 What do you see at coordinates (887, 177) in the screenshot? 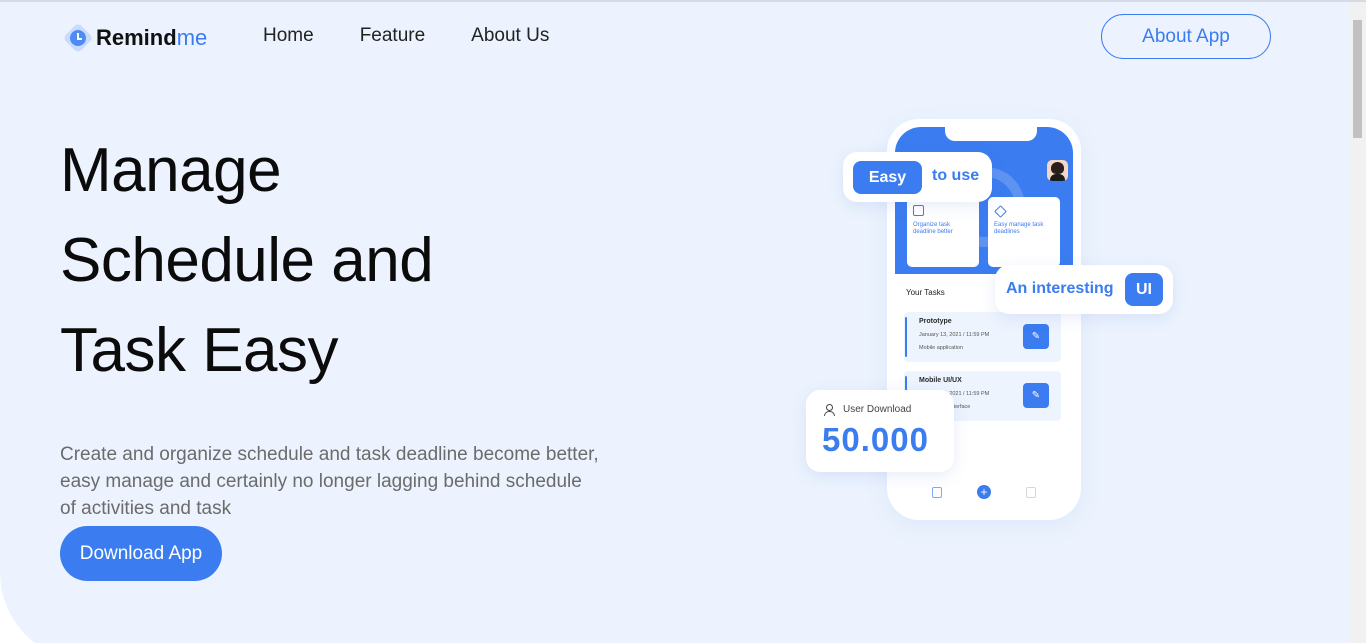
I see `easy-pill: Easy` at bounding box center [887, 177].